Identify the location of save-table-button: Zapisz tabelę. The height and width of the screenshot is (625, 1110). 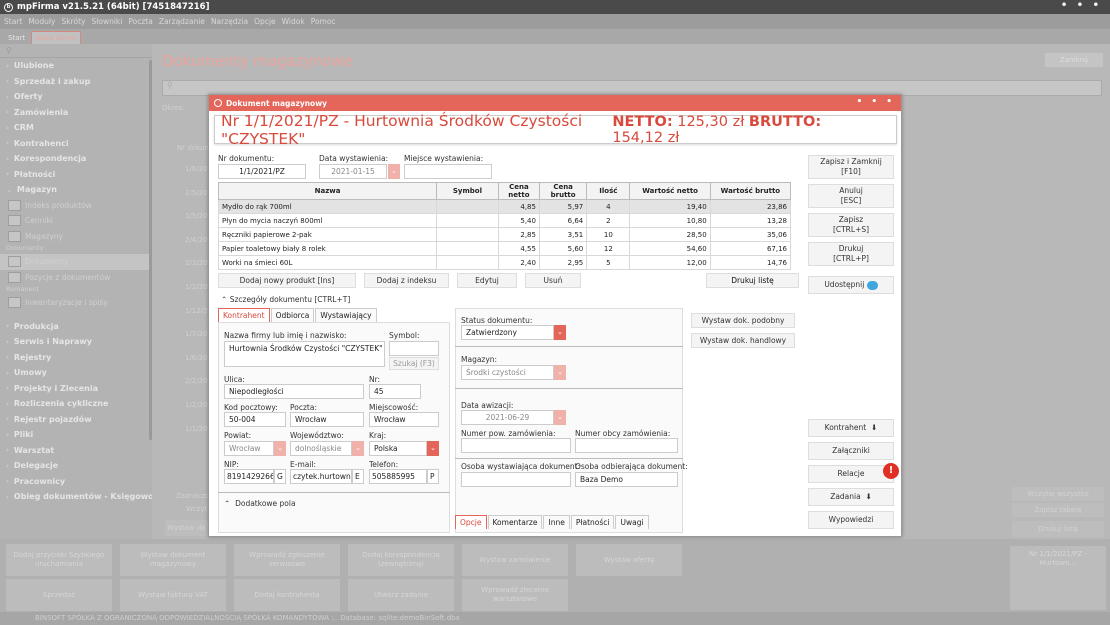
(1058, 510).